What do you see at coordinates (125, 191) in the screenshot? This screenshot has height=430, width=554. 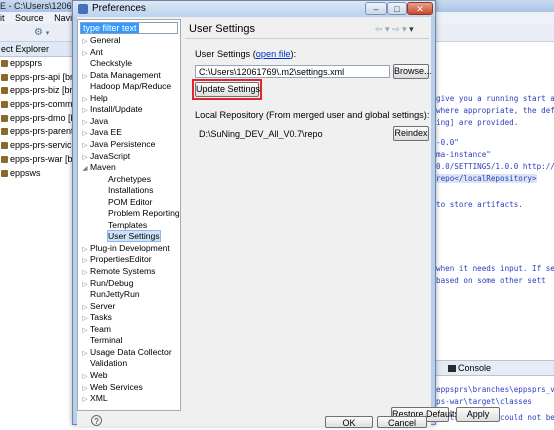 I see `tree-item-installations: Installations` at bounding box center [125, 191].